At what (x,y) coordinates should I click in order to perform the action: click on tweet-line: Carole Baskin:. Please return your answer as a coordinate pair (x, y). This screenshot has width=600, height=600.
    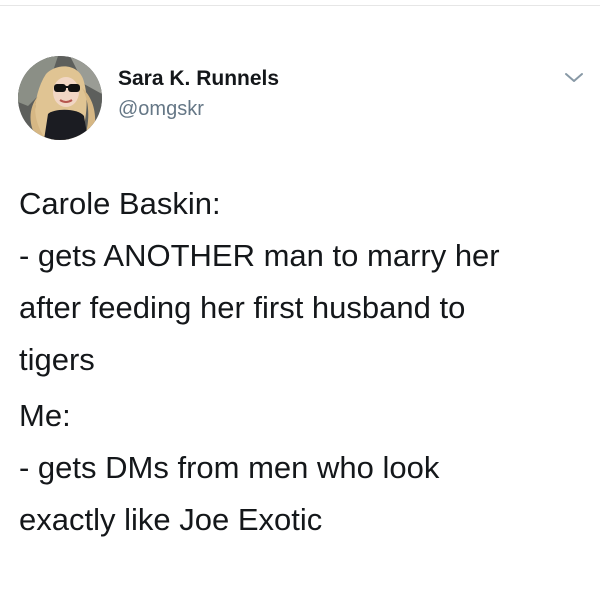
    Looking at the image, I should click on (120, 203).